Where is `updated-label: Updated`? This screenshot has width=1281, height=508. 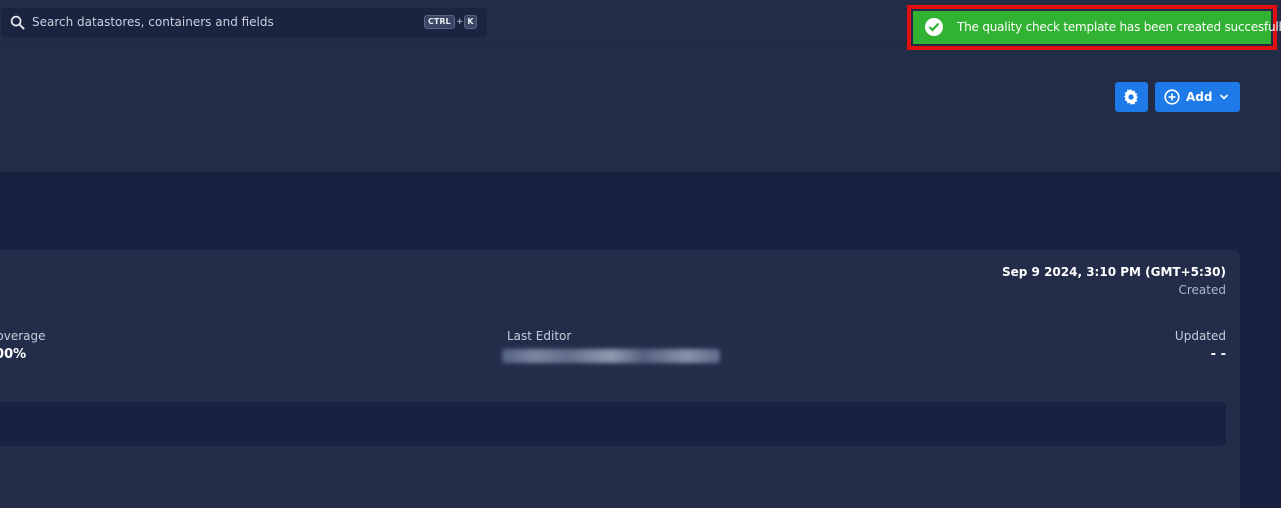
updated-label: Updated is located at coordinates (1200, 336).